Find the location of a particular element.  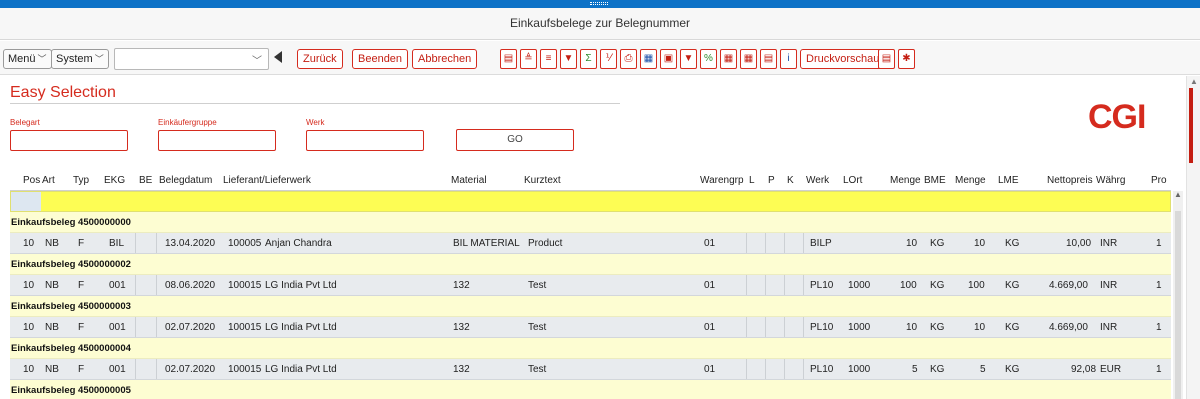

page-scrollbar: ▲ is located at coordinates (1193, 237).